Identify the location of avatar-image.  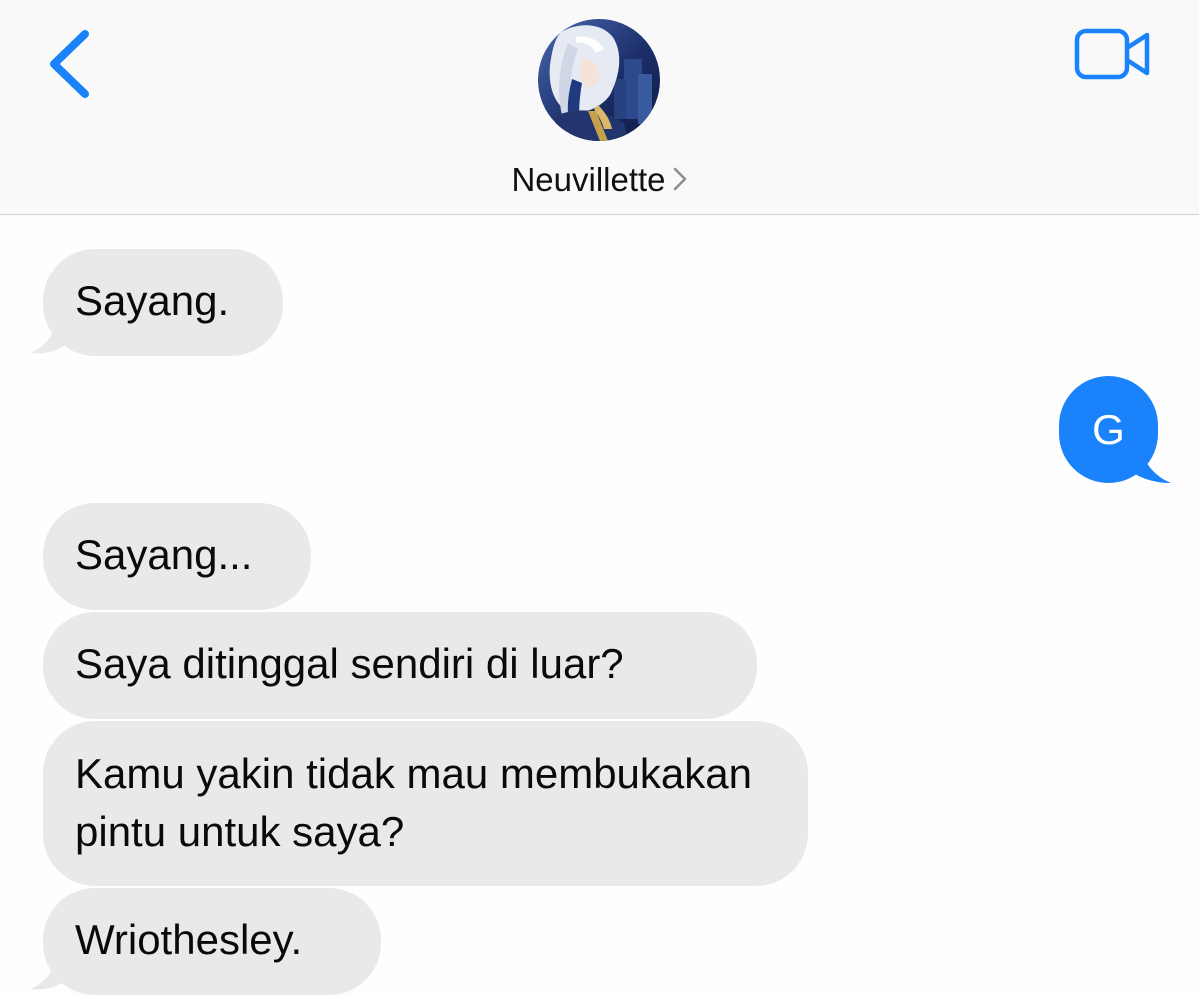
(599, 80).